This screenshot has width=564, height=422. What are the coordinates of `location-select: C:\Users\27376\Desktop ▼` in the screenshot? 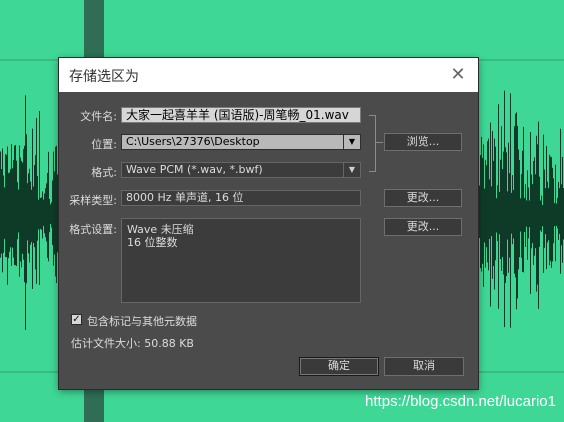 It's located at (241, 142).